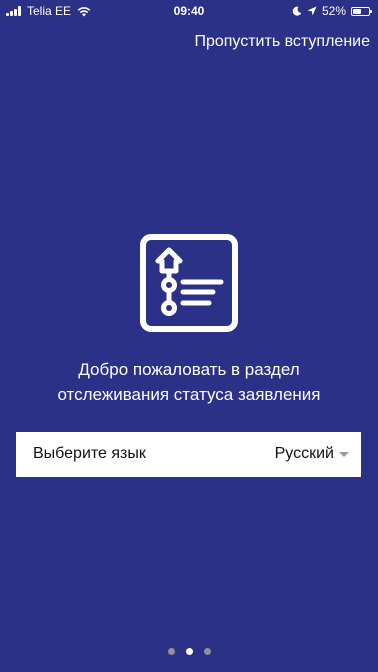 The width and height of the screenshot is (378, 672). I want to click on battery-percent: 52%, so click(333, 11).